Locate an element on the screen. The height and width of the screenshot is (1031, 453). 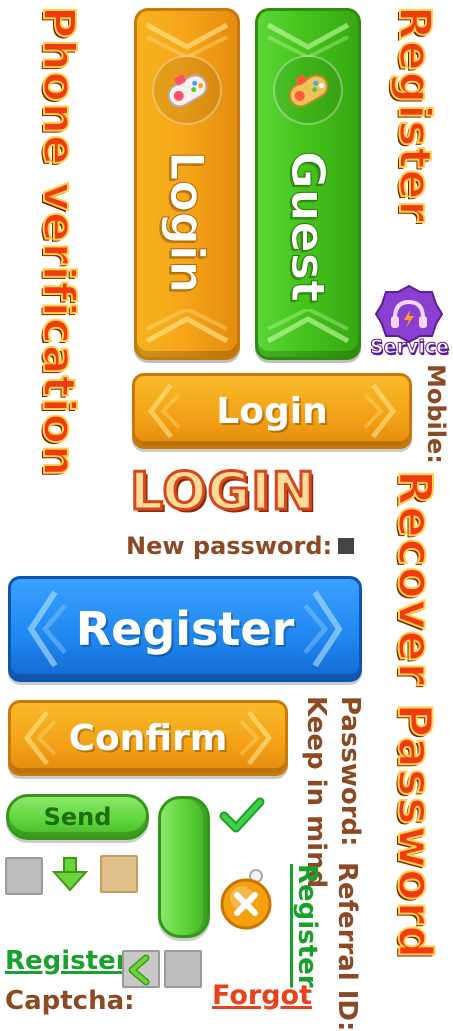
send-button: Send is located at coordinates (77, 817).